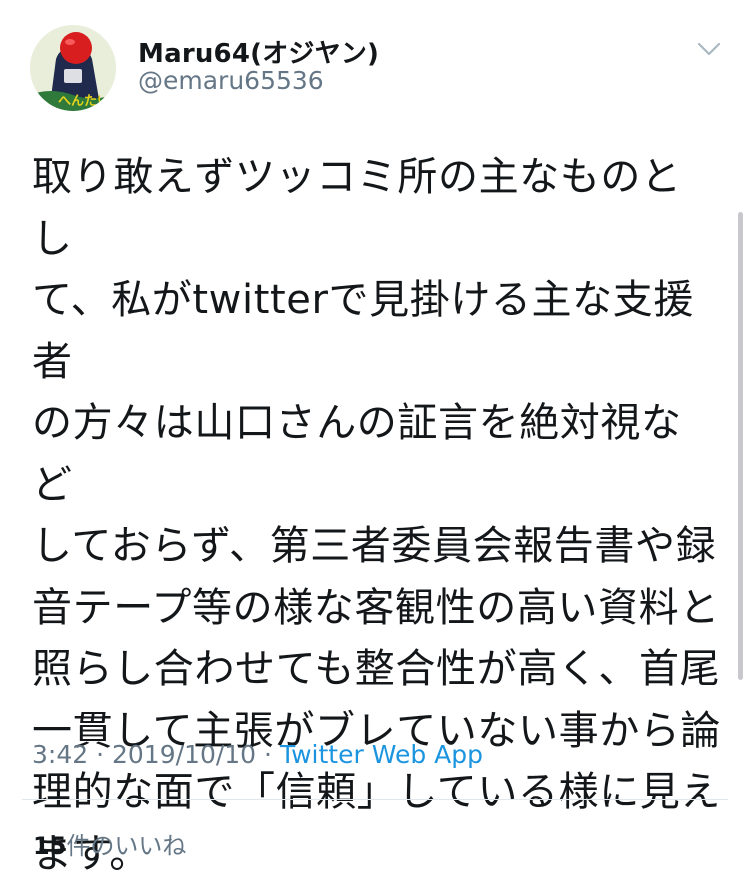 The image size is (750, 878). I want to click on scrollbar, so click(740, 446).